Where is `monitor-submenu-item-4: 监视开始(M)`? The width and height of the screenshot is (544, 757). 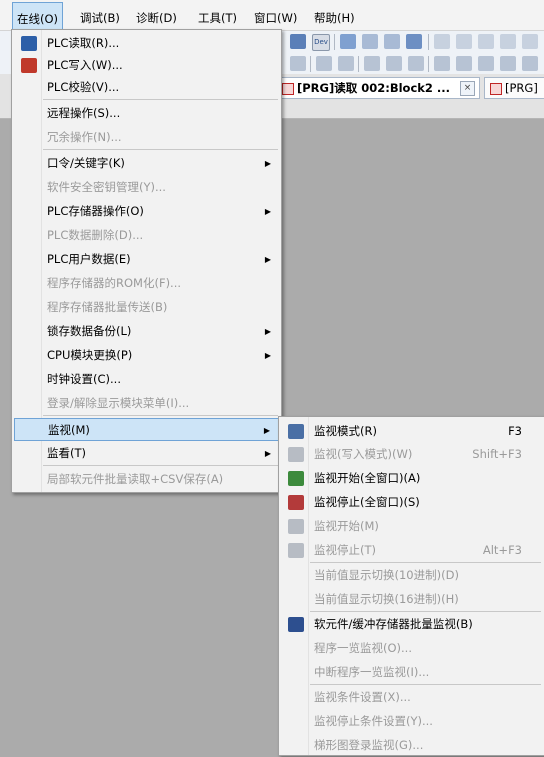
monitor-submenu-item-4: 监视开始(M) is located at coordinates (411, 526).